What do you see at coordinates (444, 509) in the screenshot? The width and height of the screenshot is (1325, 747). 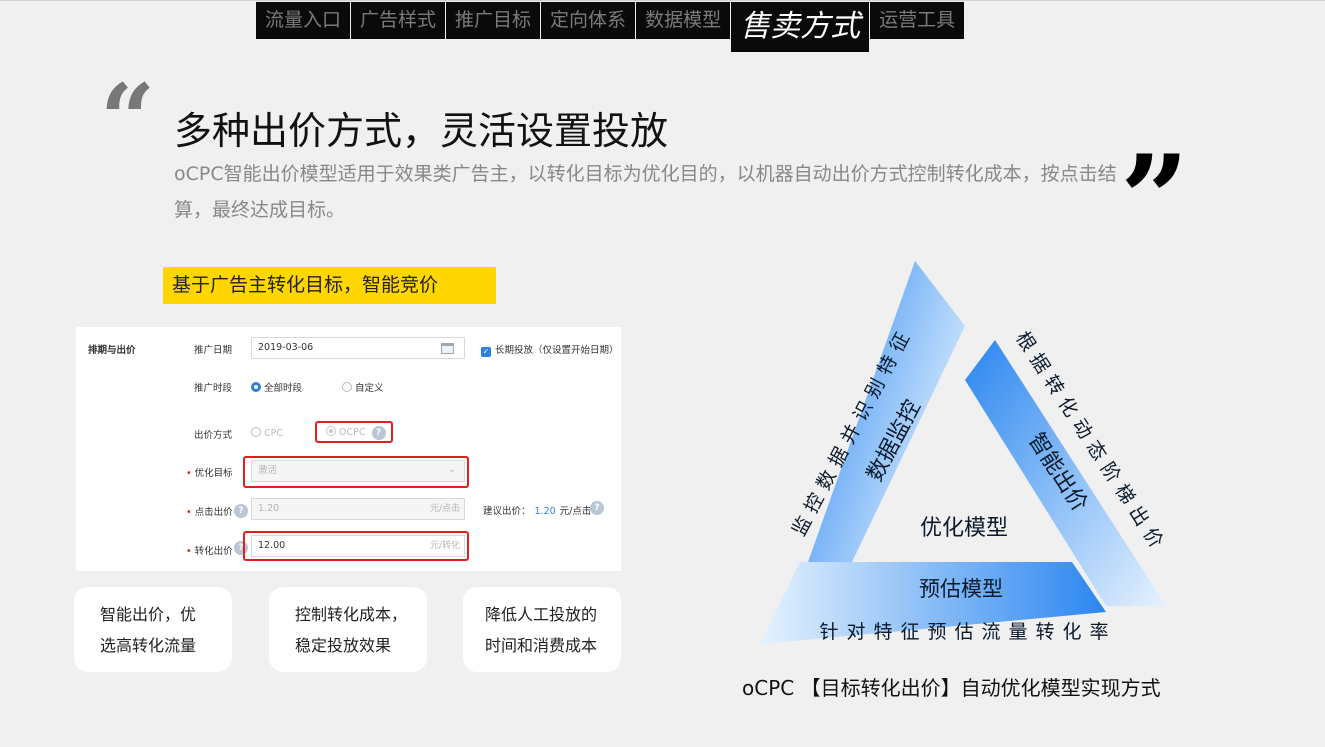 I see `click-bid-unit: 元/点击` at bounding box center [444, 509].